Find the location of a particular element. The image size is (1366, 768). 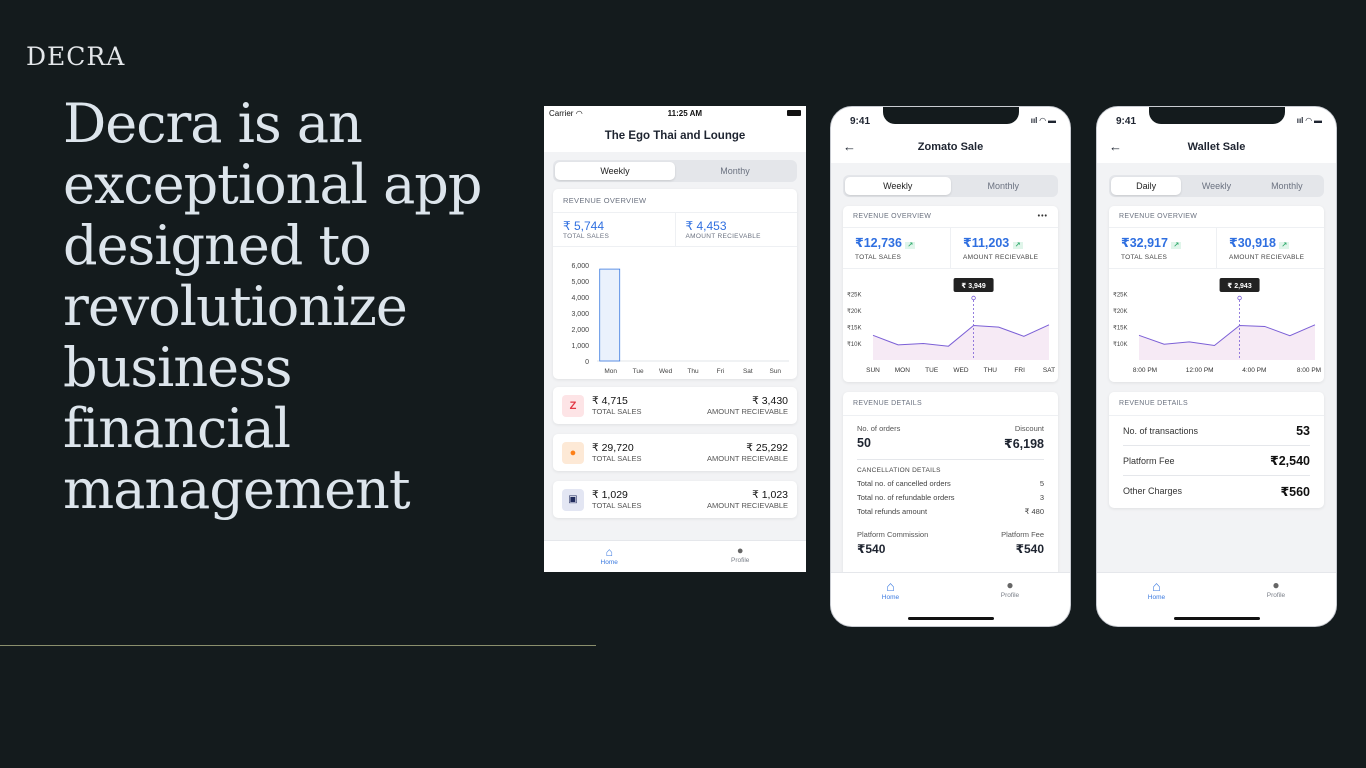

tab-monthly: Monthy is located at coordinates (735, 171).